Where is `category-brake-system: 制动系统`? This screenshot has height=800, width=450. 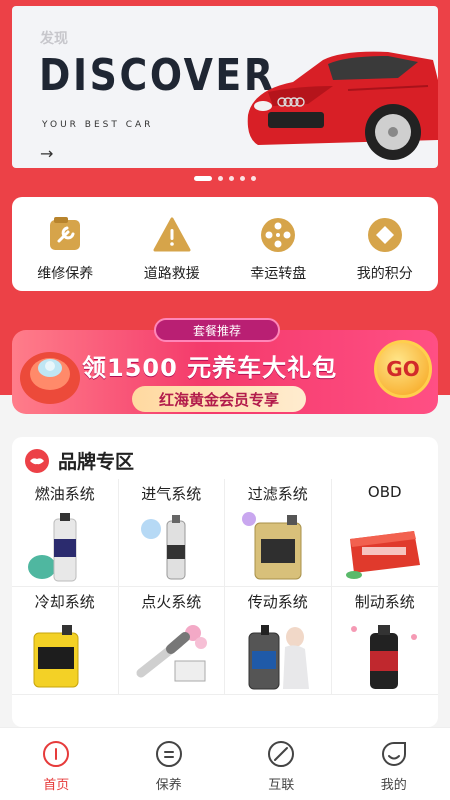 category-brake-system: 制动系统 is located at coordinates (384, 641).